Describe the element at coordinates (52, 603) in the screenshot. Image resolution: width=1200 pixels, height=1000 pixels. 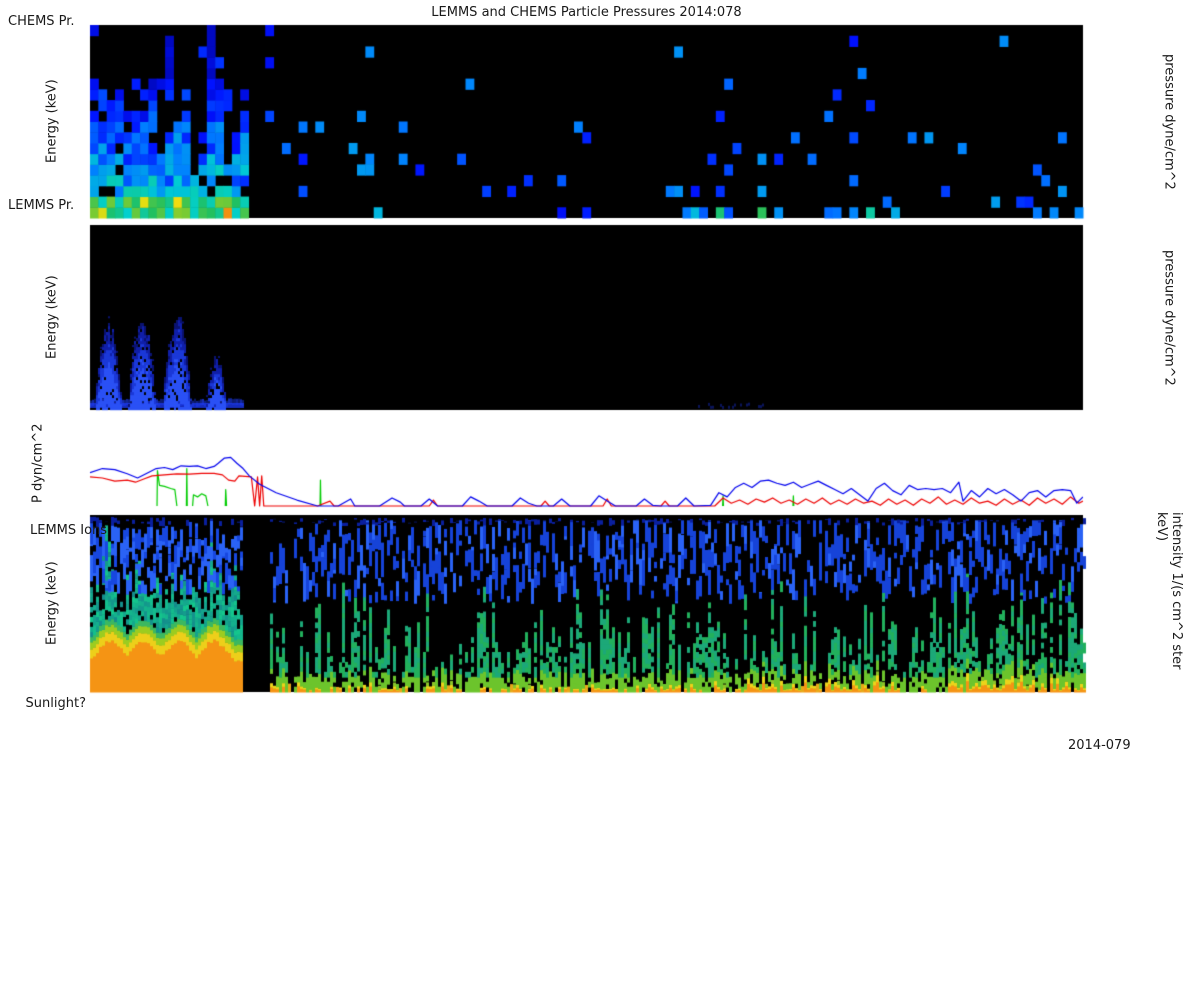
I see `p4-y-axis-label: Energy (keV)` at that location.